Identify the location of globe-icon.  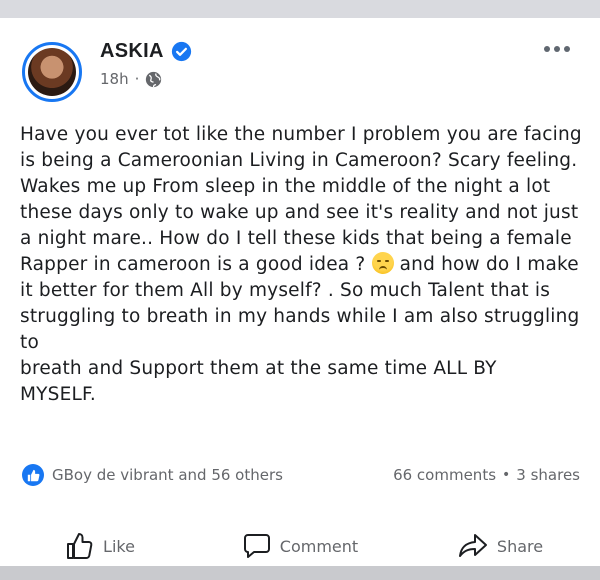
(153, 79).